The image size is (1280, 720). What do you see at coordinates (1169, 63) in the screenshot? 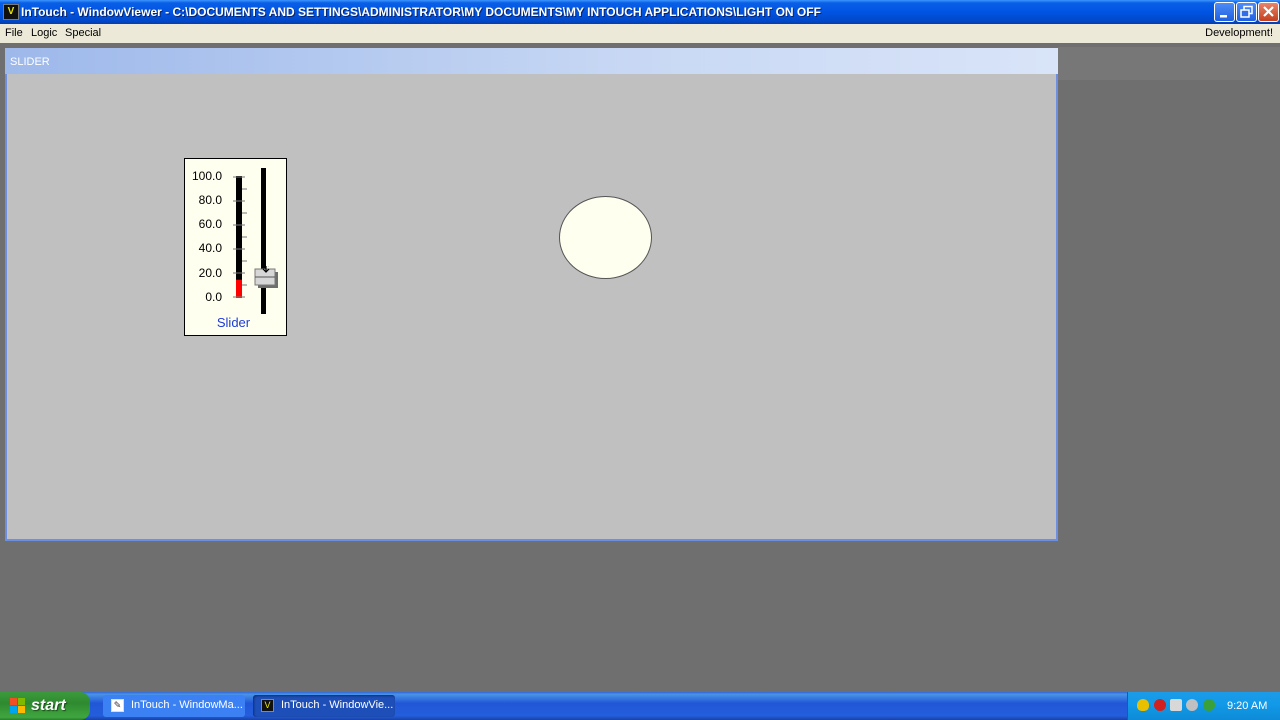
I see `workspace-strip` at bounding box center [1169, 63].